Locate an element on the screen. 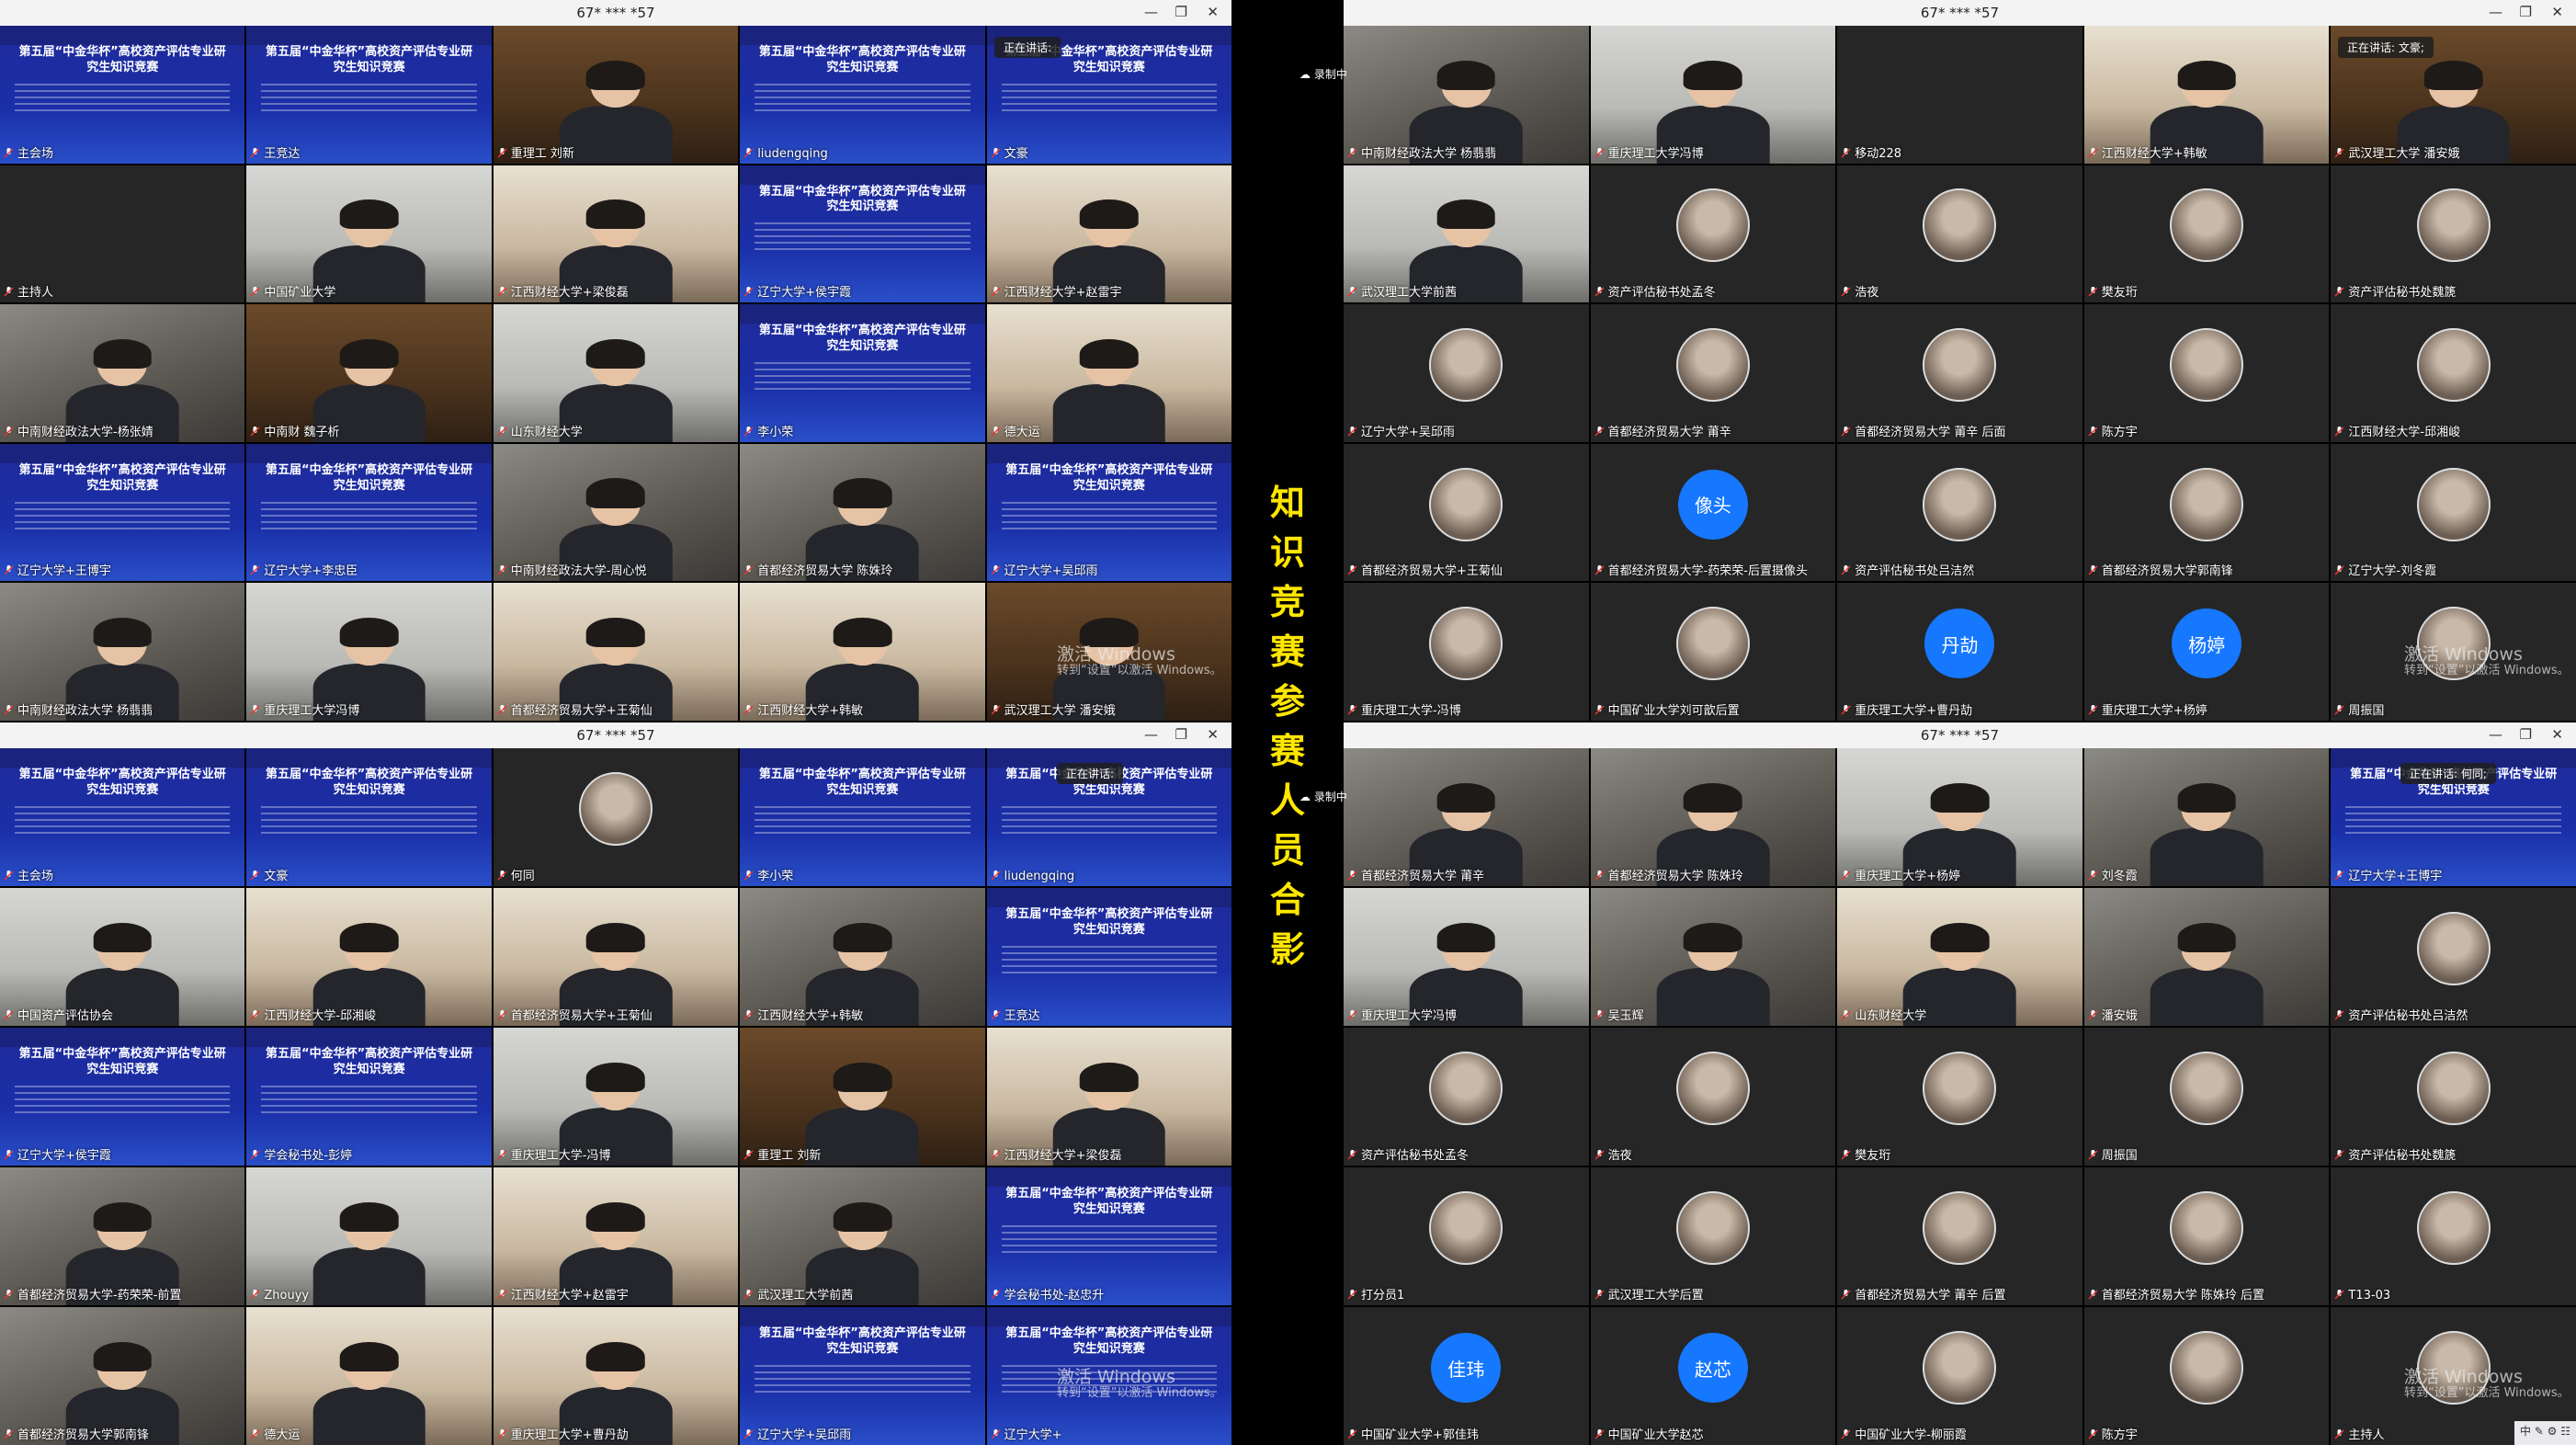 This screenshot has height=1445, width=2576. participant-tile: 首都经济贸易大学 陈姝玲 后置 is located at coordinates (2207, 1236).